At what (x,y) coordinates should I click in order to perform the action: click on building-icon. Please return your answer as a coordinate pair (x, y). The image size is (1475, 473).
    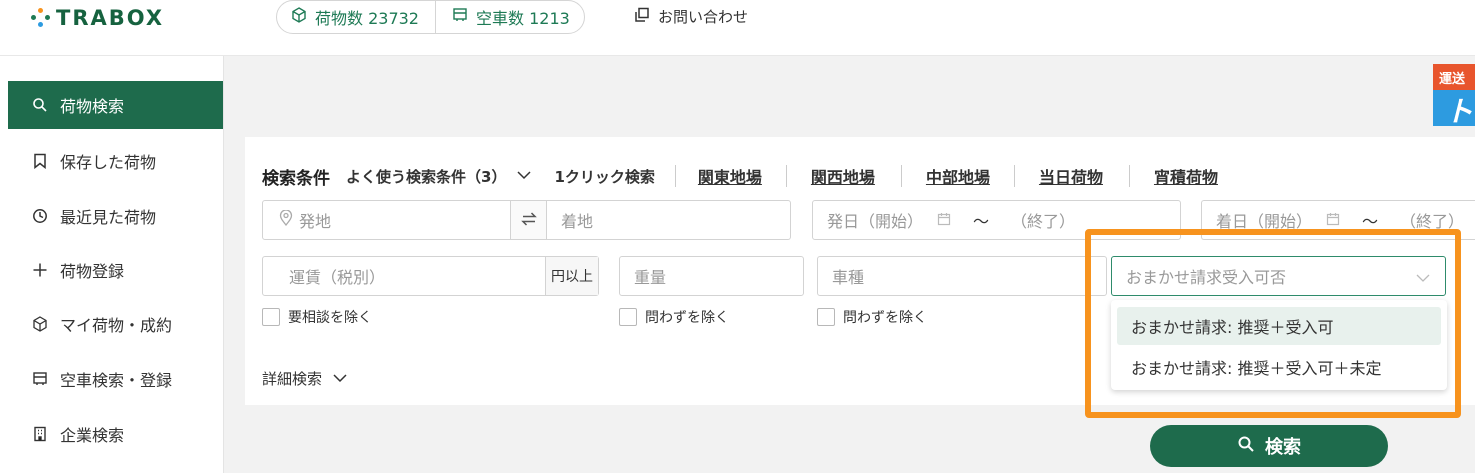
    Looking at the image, I should click on (40, 434).